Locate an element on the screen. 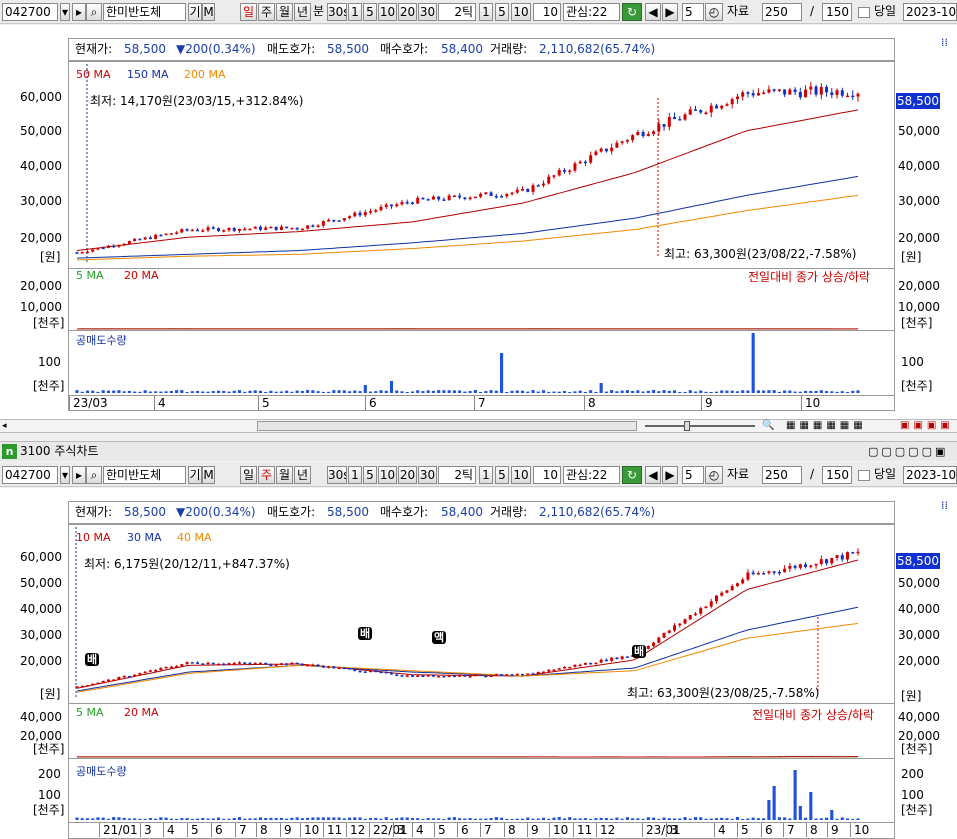 The width and height of the screenshot is (957, 839). speed-input: 5 is located at coordinates (693, 12).